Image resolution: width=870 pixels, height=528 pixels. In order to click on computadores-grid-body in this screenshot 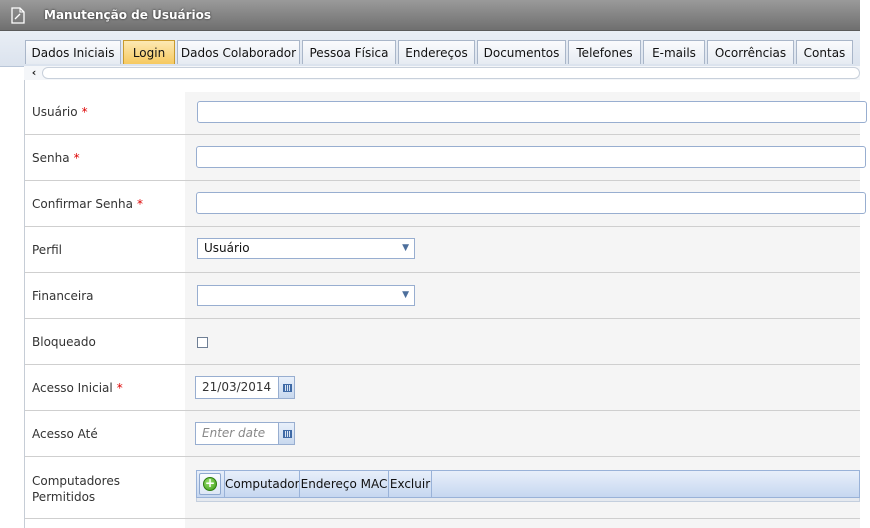, I will do `click(528, 500)`.